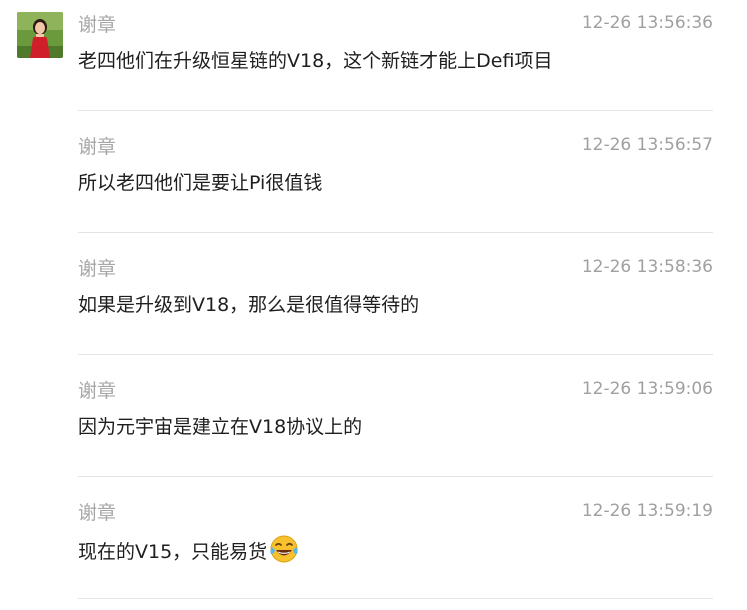 The height and width of the screenshot is (610, 747). What do you see at coordinates (249, 305) in the screenshot?
I see `message-text: 如果是升级到V18，那么是很值得等待的` at bounding box center [249, 305].